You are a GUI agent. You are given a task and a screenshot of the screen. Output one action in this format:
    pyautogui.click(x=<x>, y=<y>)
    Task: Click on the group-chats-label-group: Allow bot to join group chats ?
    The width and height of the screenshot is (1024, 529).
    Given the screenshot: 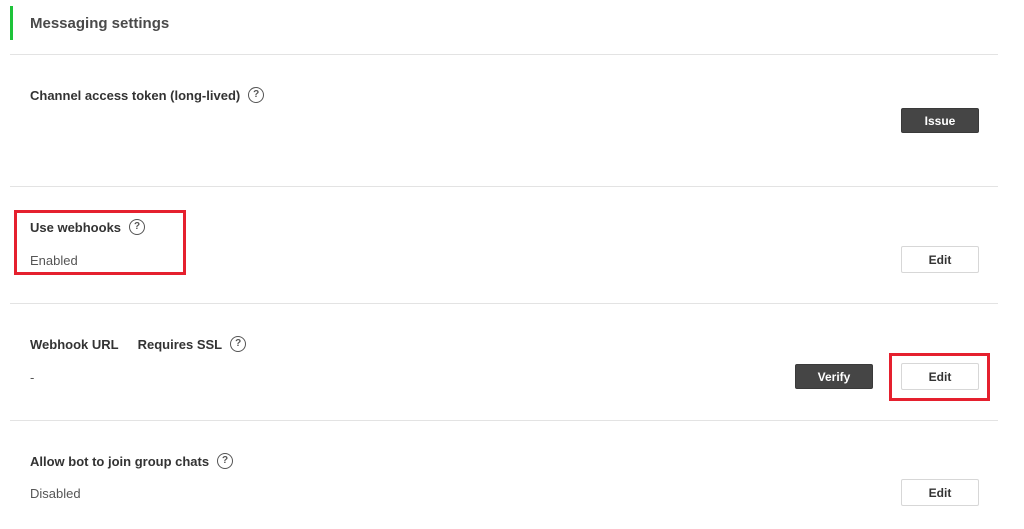 What is the action you would take?
    pyautogui.click(x=132, y=461)
    